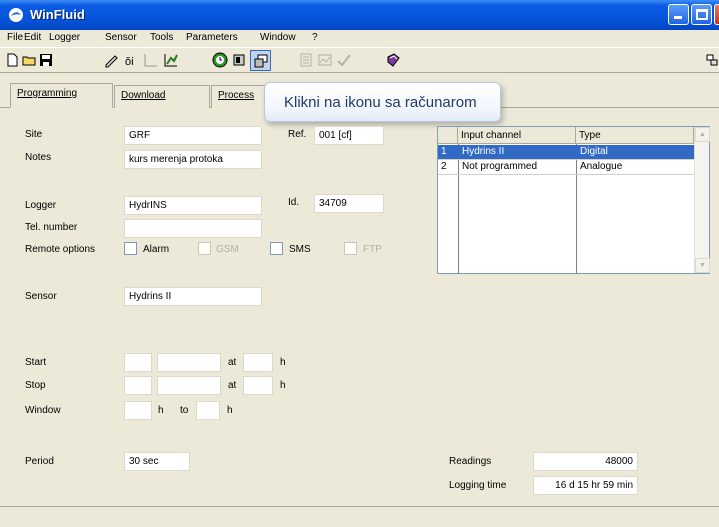 Image resolution: width=719 pixels, height=527 pixels. I want to click on ref-label: Ref., so click(297, 134).